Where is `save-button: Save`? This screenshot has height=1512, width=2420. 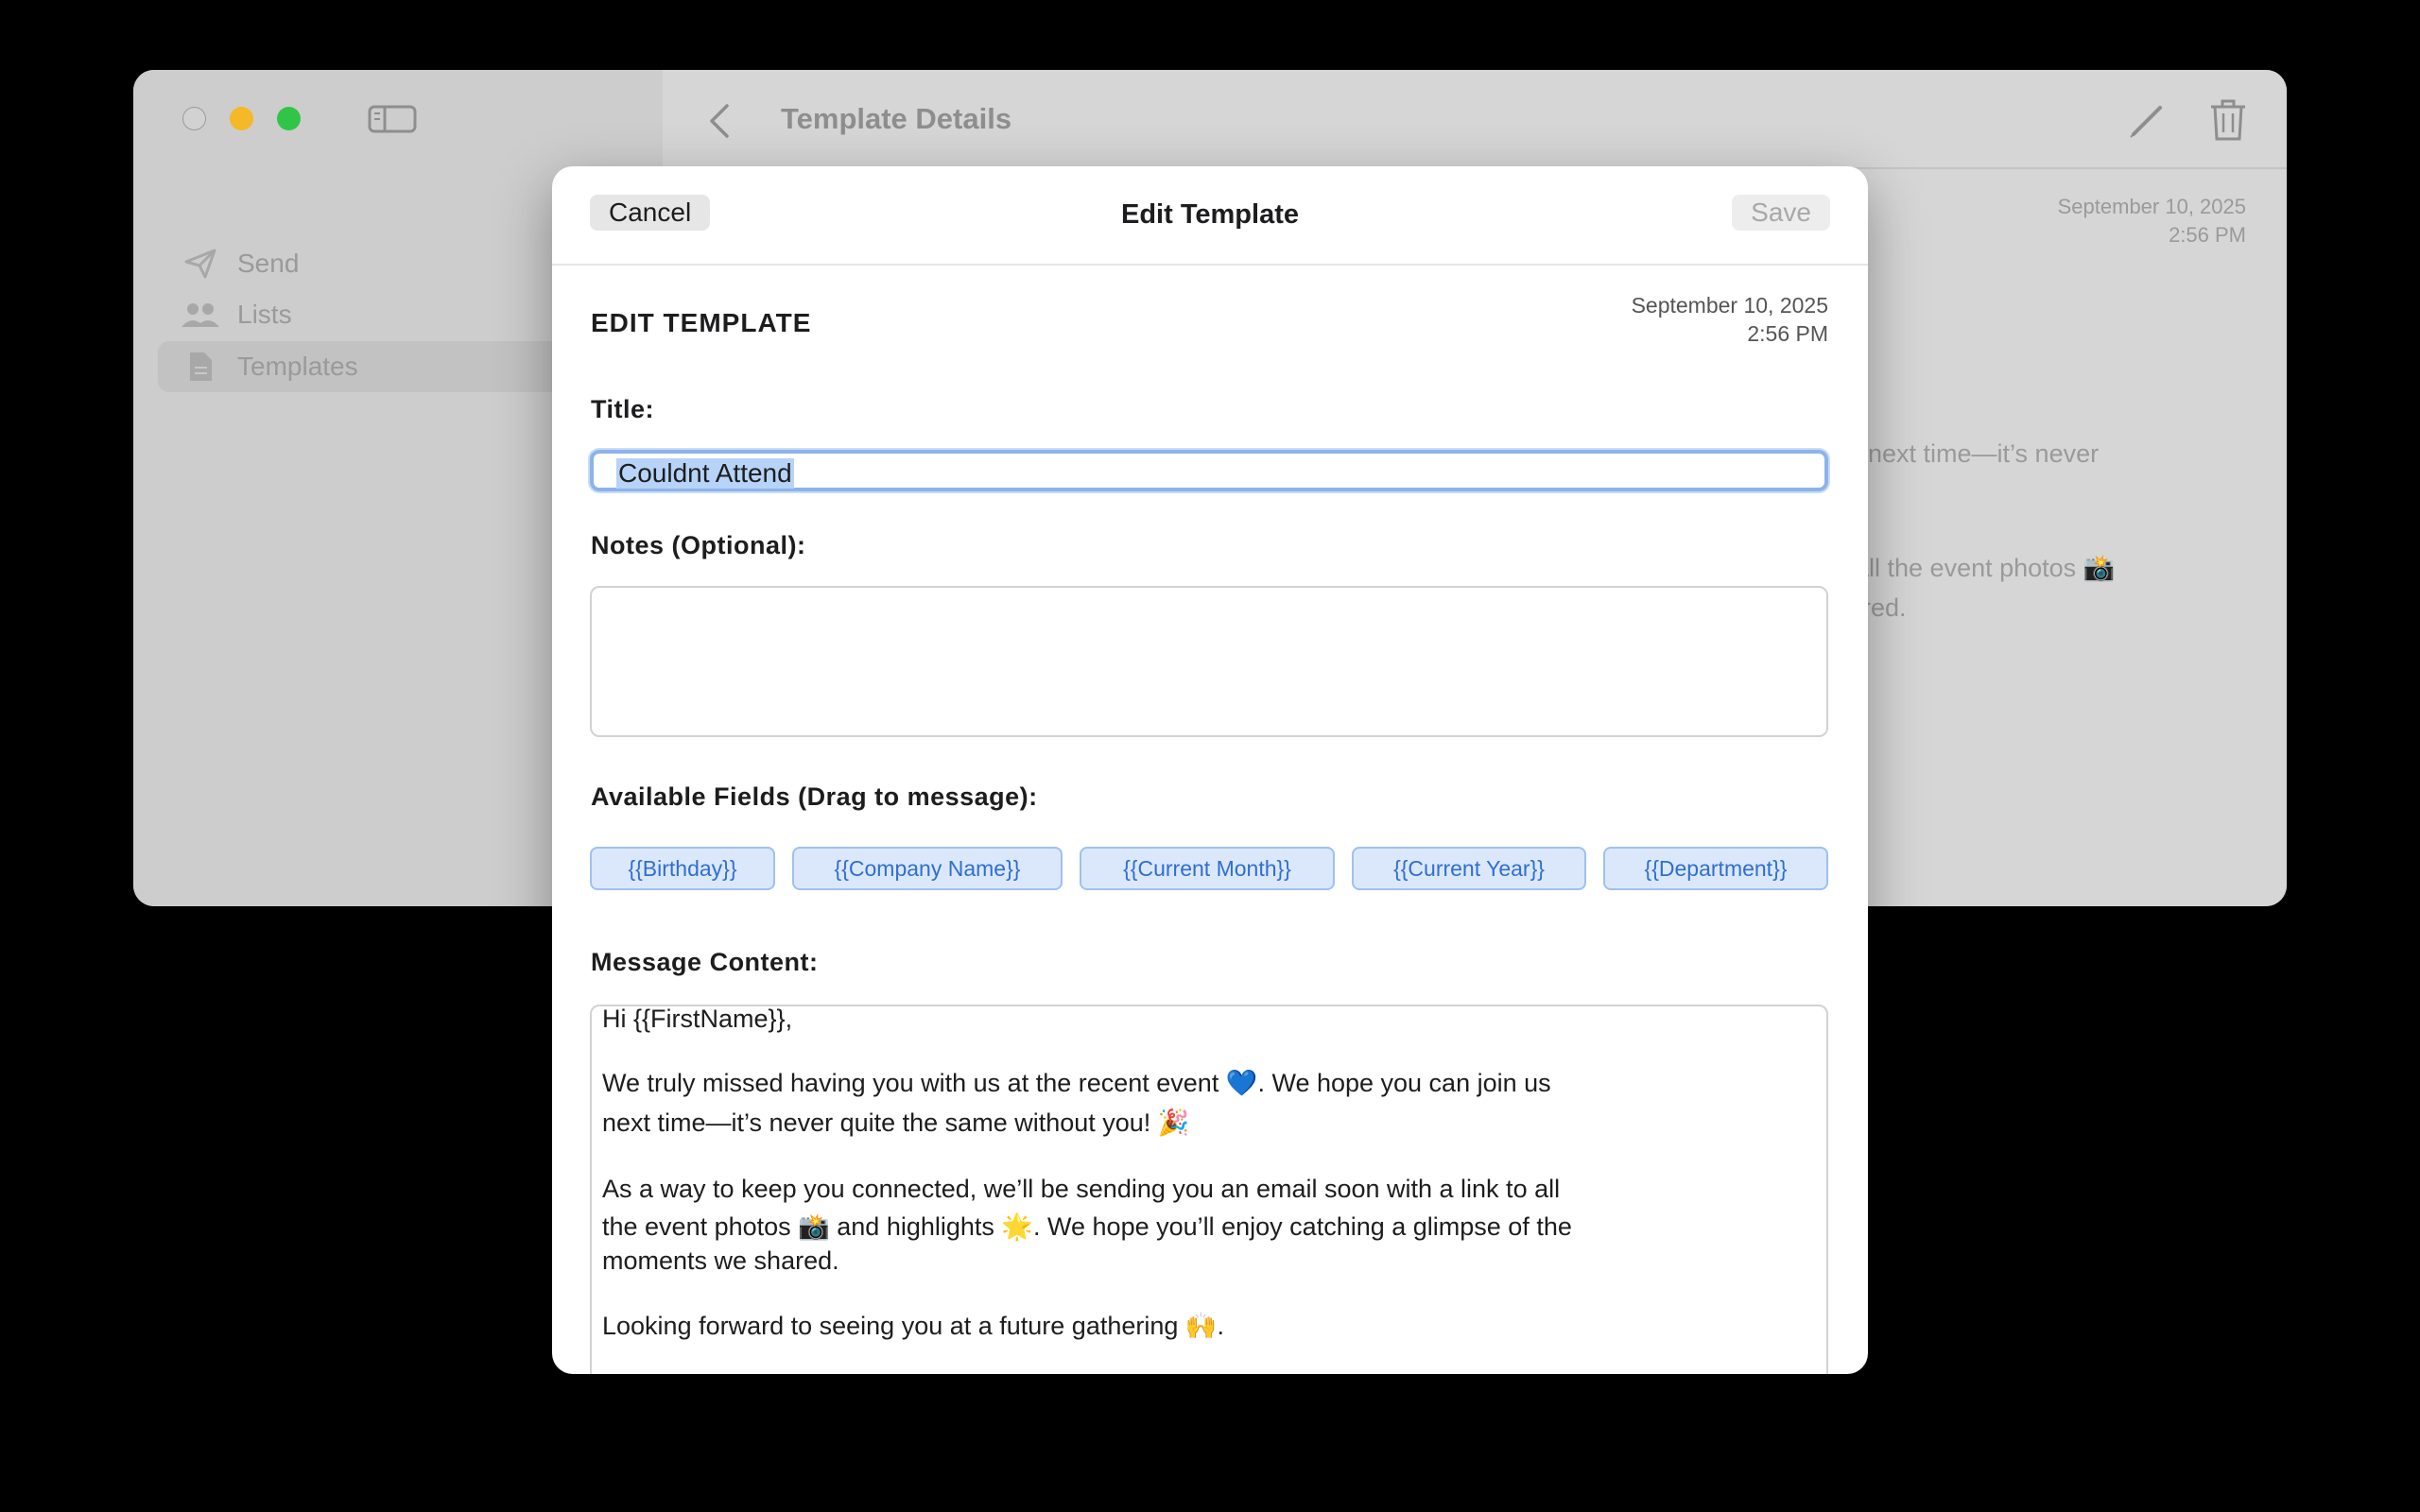 save-button: Save is located at coordinates (1781, 213).